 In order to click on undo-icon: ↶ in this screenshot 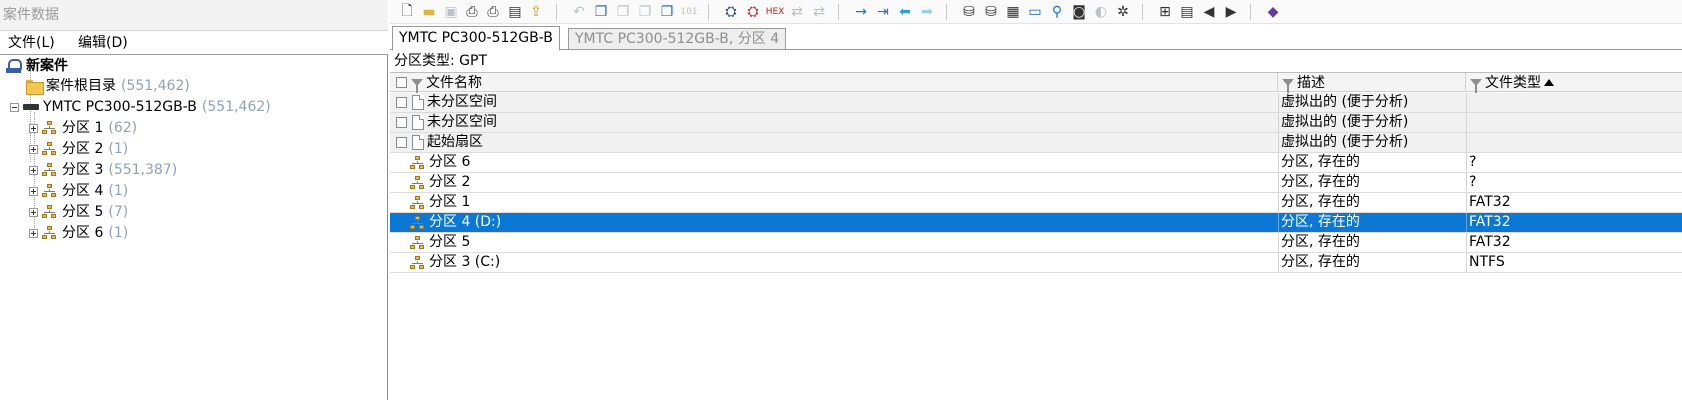, I will do `click(579, 12)`.